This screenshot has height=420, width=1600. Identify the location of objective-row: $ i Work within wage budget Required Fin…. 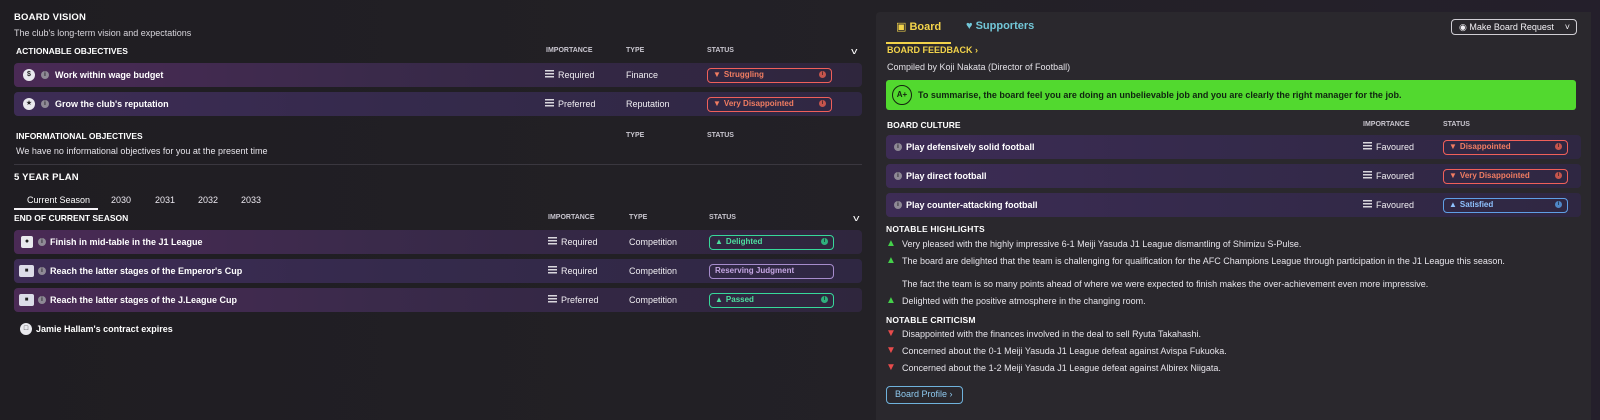
(438, 75).